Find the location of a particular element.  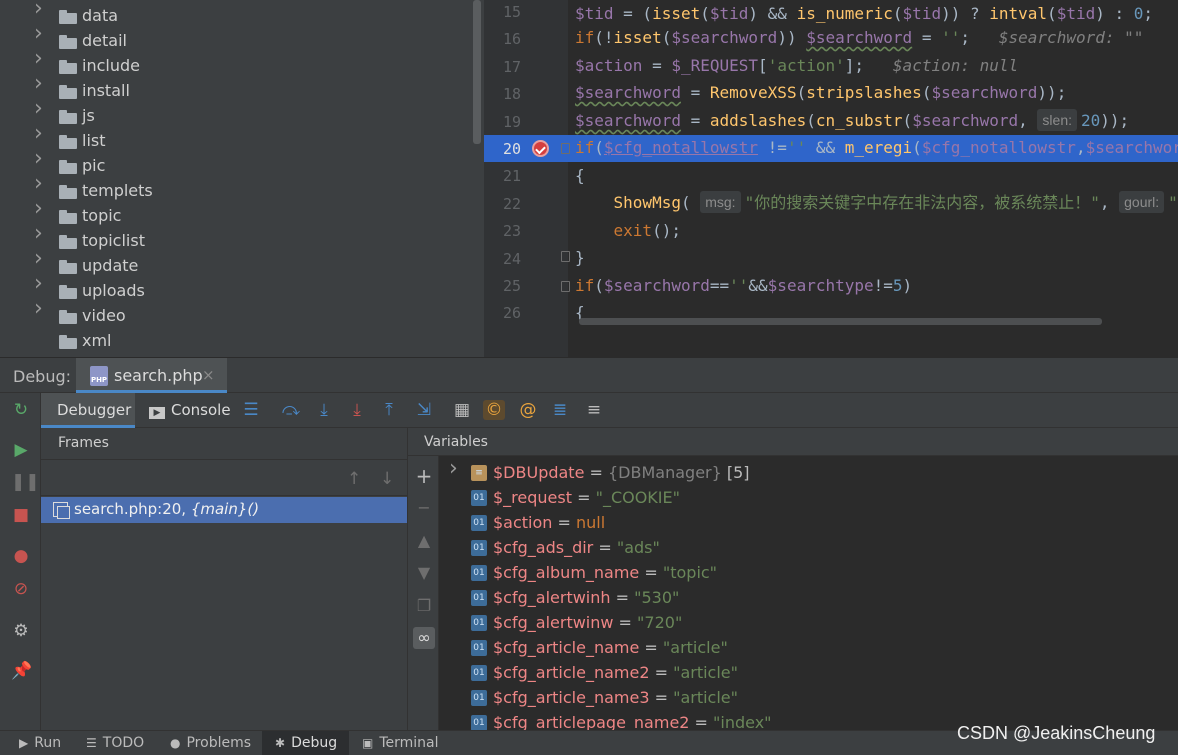

line-number: 26 is located at coordinates (502, 313).